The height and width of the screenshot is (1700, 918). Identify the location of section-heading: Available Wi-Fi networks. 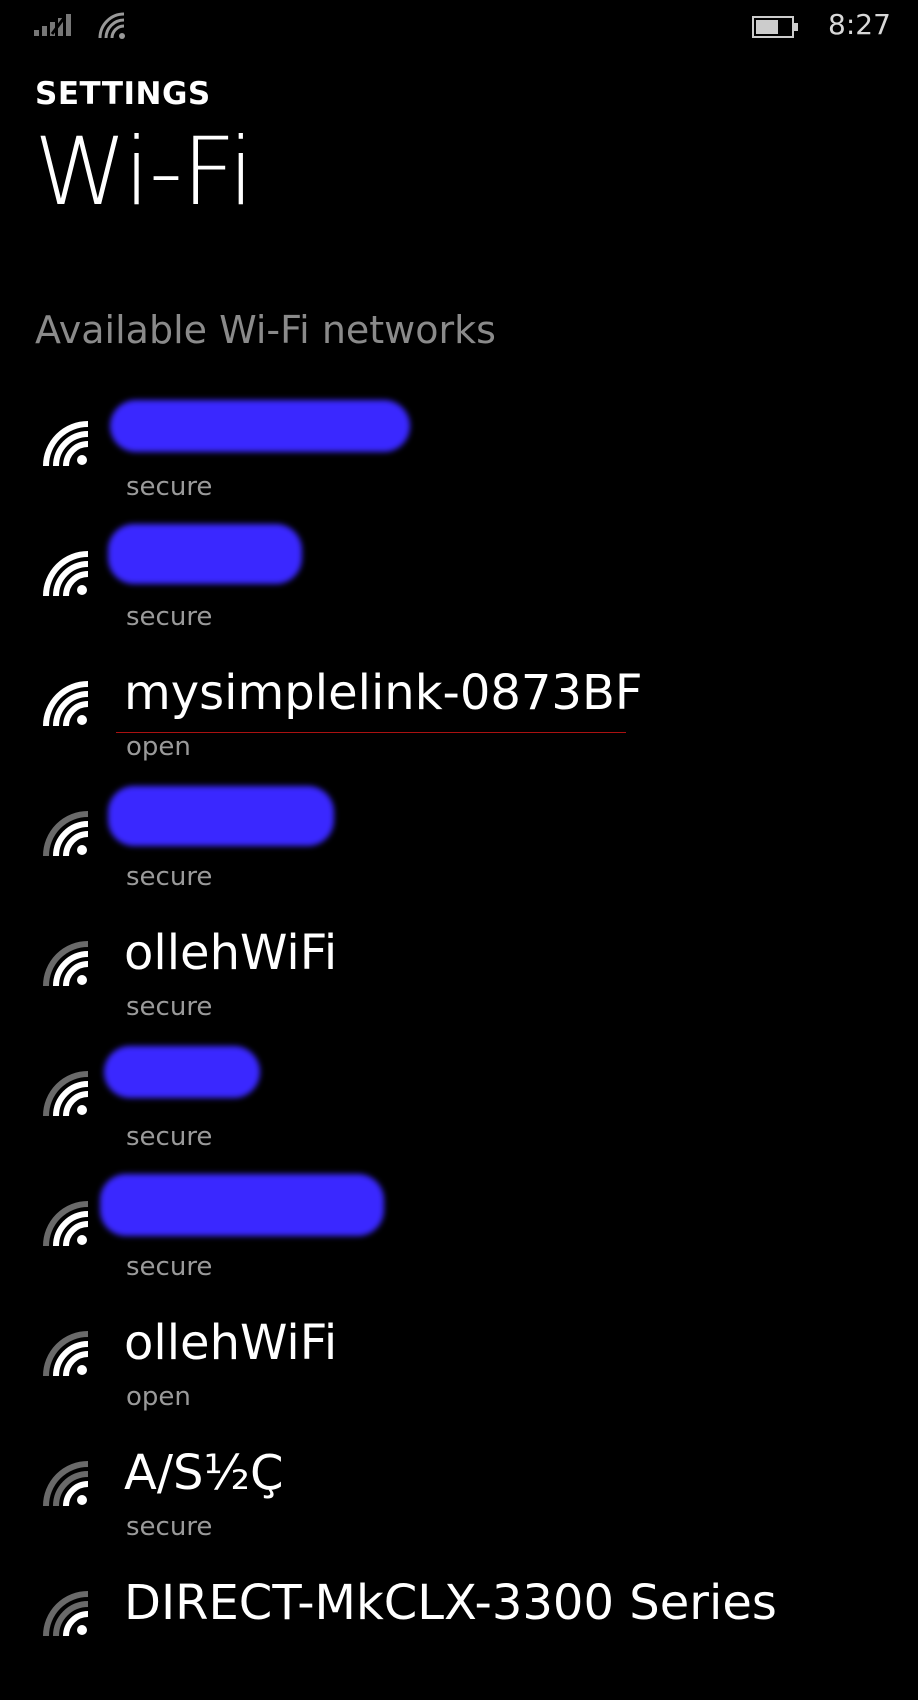
(265, 330).